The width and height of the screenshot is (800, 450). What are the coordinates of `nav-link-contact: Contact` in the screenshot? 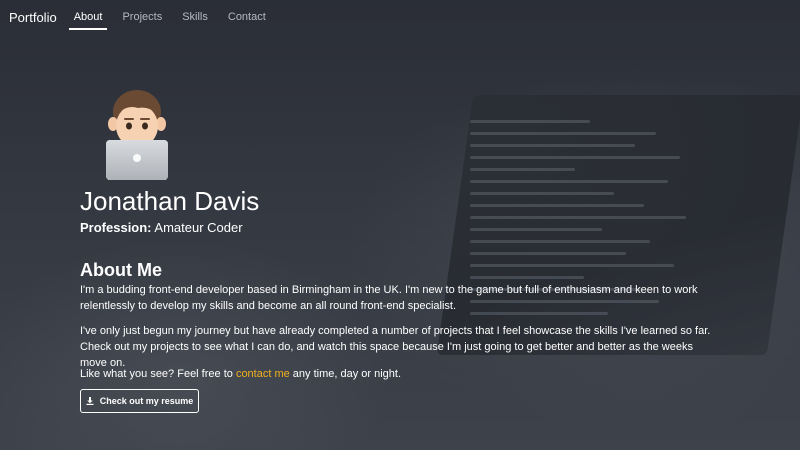 It's located at (247, 17).